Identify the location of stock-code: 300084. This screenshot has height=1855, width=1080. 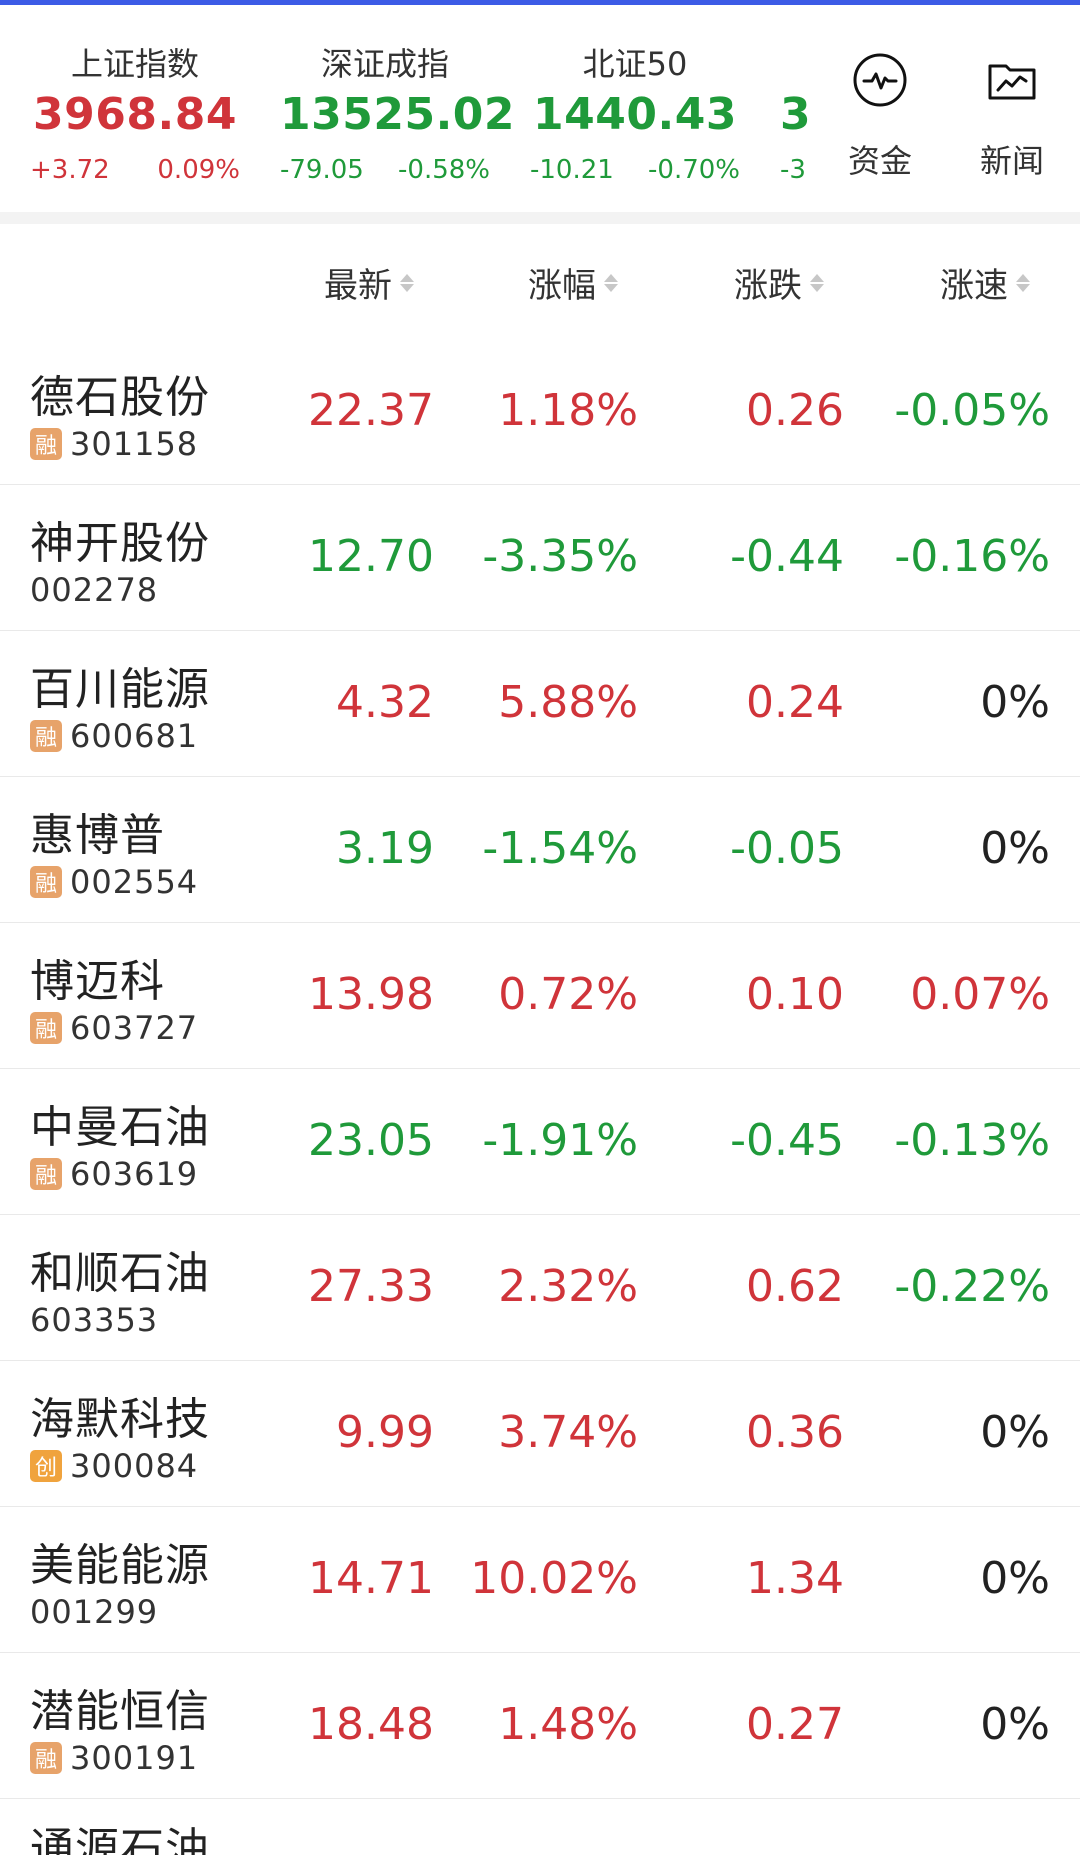
(134, 1466).